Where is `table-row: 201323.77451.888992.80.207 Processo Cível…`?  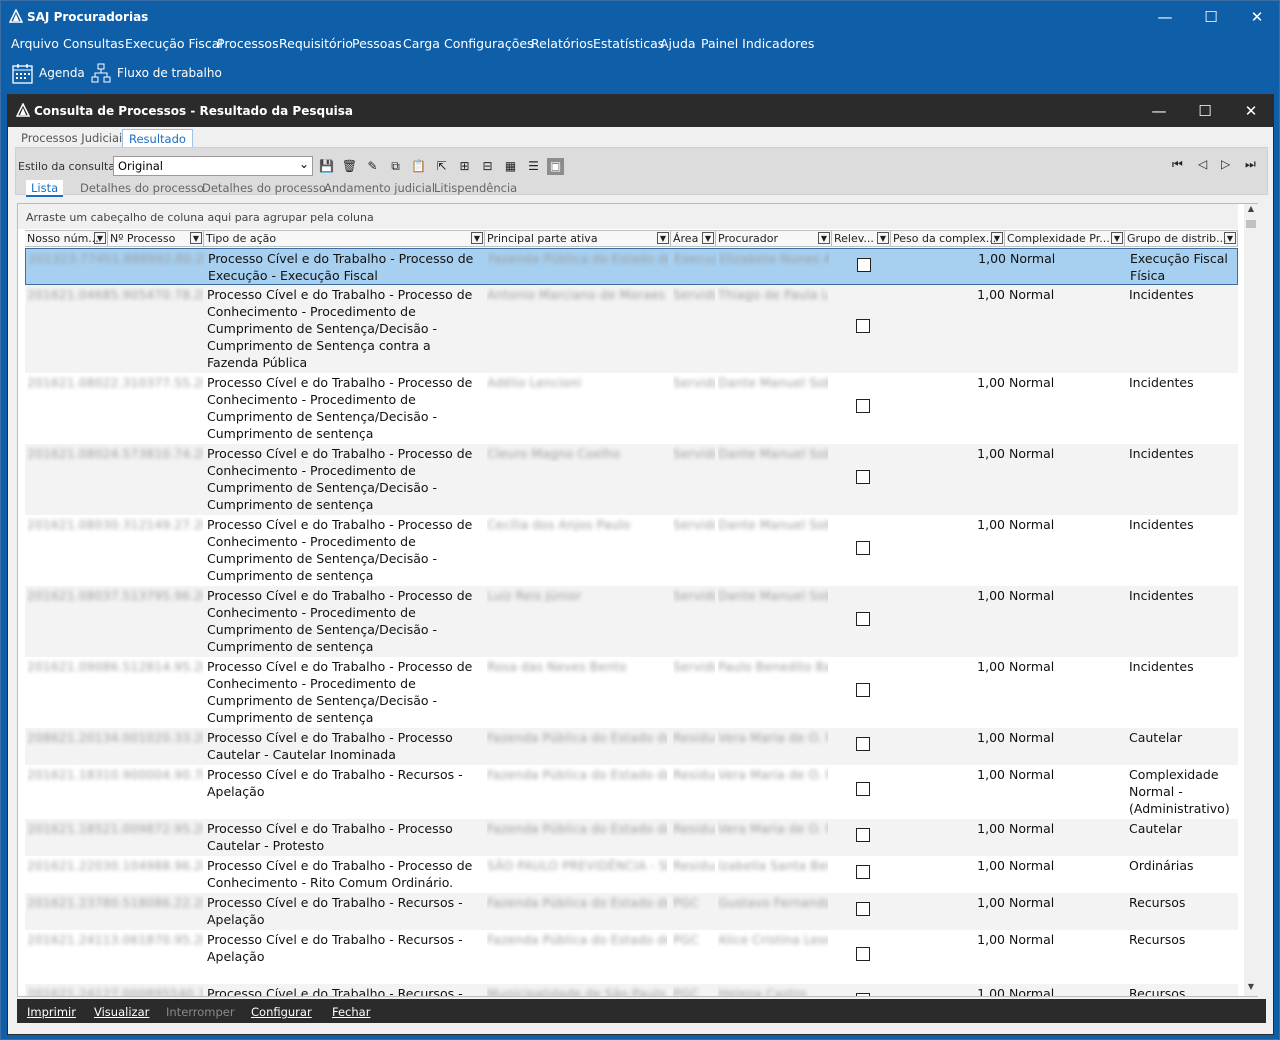
table-row: 201323.77451.888992.80.207 Processo Cível… is located at coordinates (631, 266).